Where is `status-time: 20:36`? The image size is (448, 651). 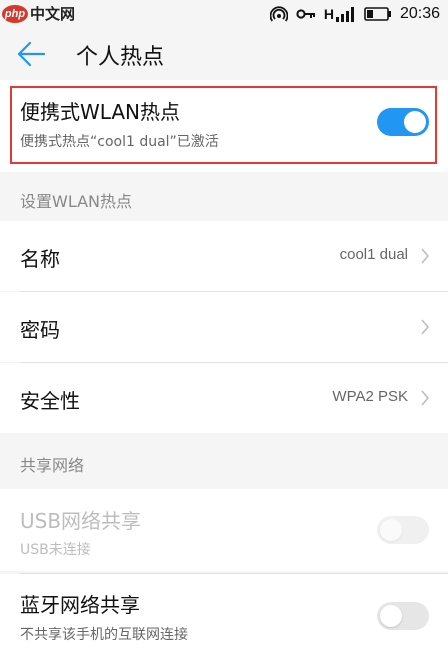
status-time: 20:36 is located at coordinates (419, 13).